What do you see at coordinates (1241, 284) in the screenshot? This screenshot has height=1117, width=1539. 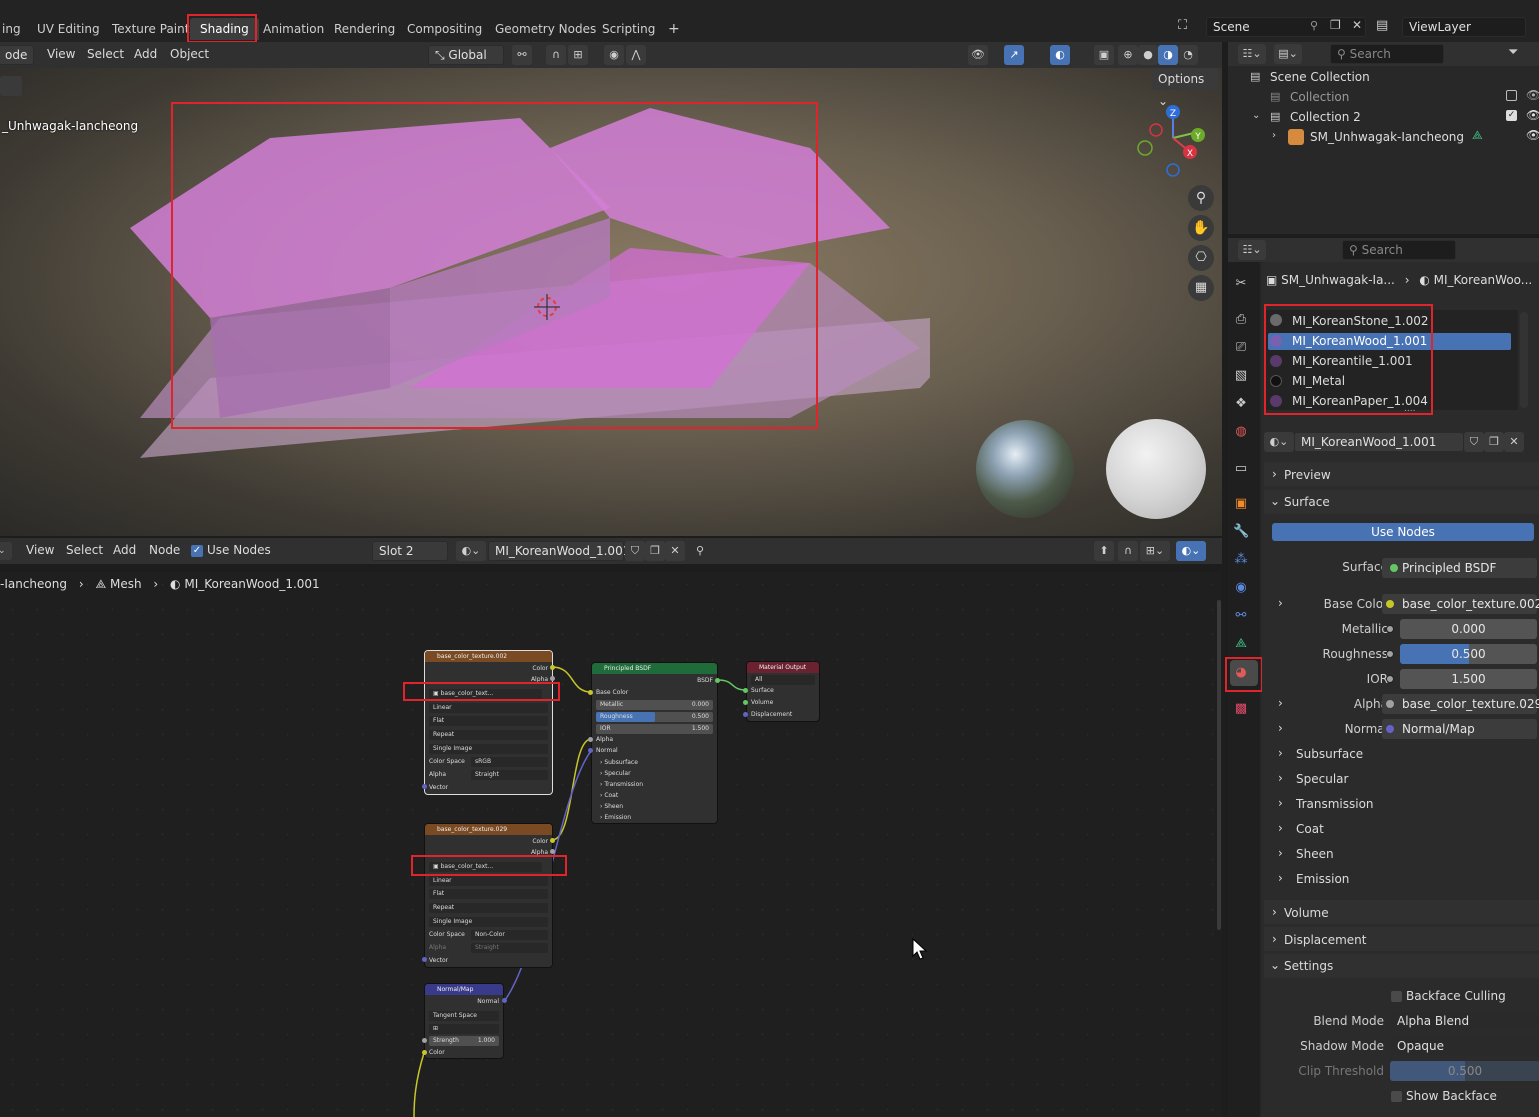 I see `tool-tab-icon: ✂` at bounding box center [1241, 284].